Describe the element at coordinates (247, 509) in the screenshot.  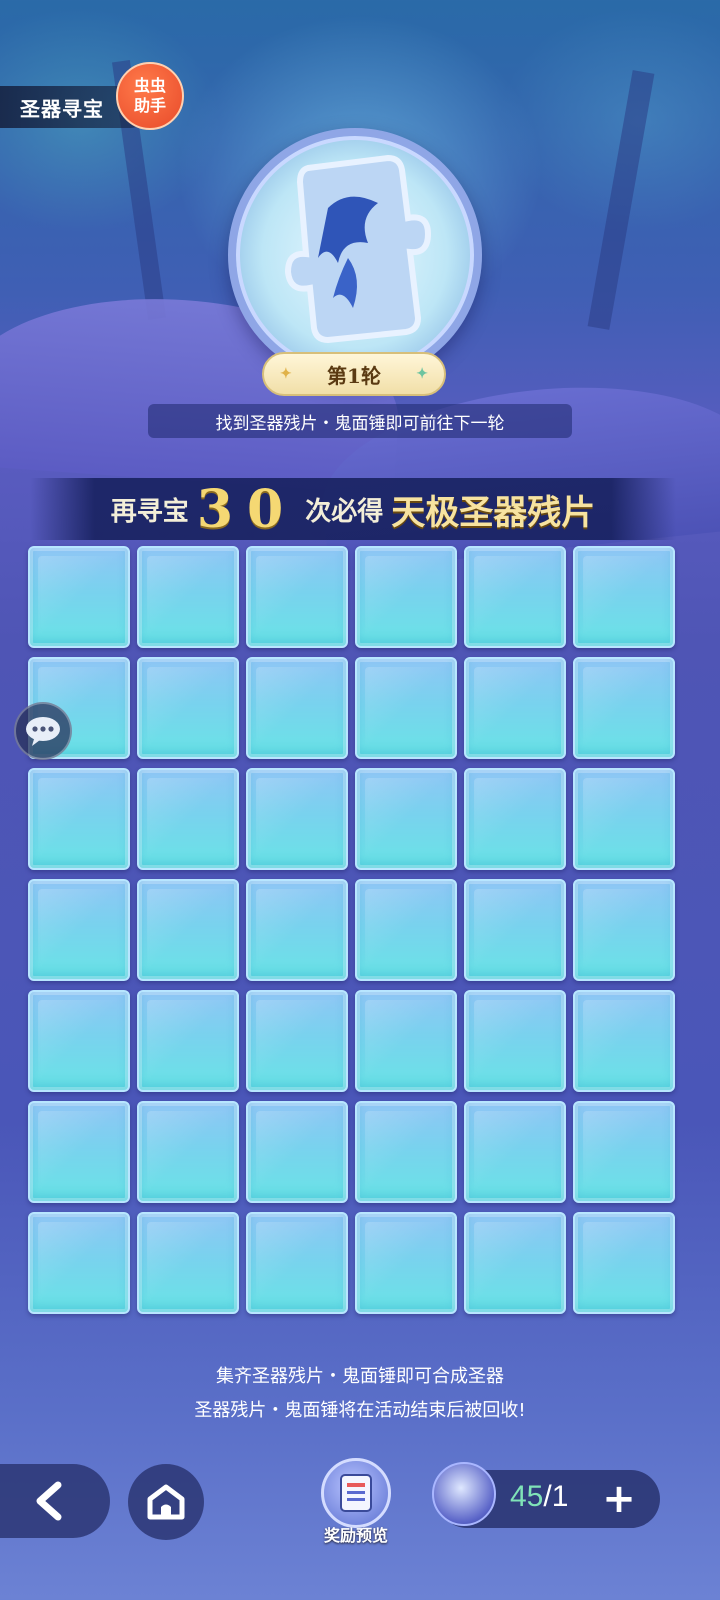
I see `guarantee-count: 30` at that location.